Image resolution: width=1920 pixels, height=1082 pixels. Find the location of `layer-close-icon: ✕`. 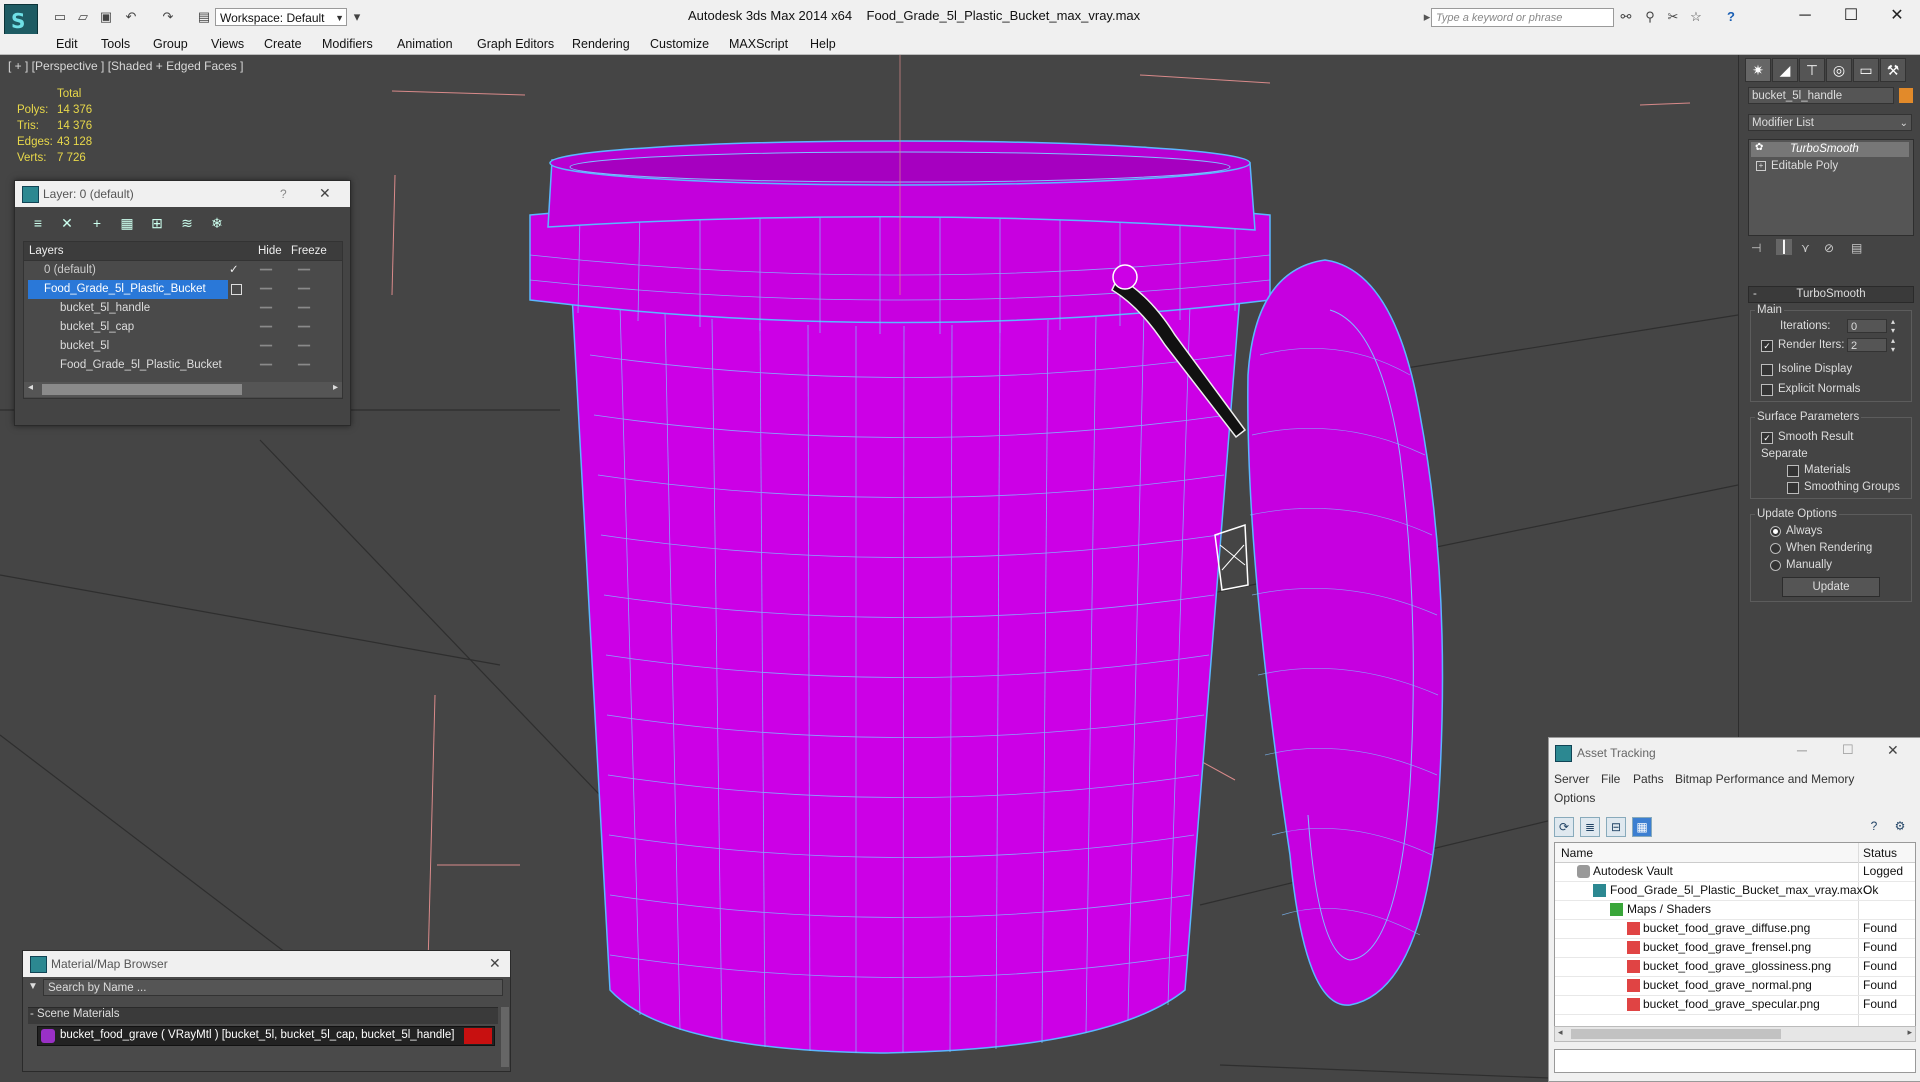

layer-close-icon: ✕ is located at coordinates (325, 193).